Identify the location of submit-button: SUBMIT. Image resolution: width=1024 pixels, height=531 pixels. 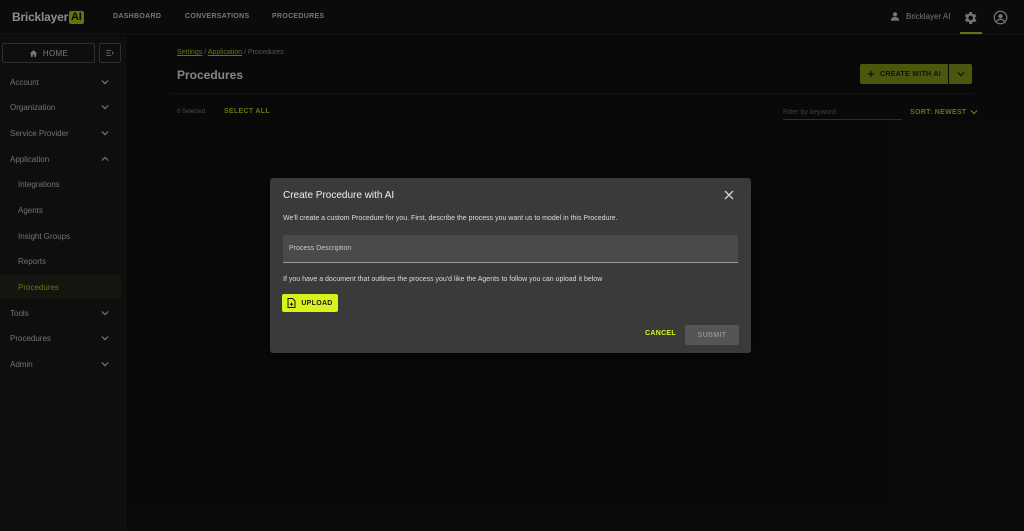
(712, 335).